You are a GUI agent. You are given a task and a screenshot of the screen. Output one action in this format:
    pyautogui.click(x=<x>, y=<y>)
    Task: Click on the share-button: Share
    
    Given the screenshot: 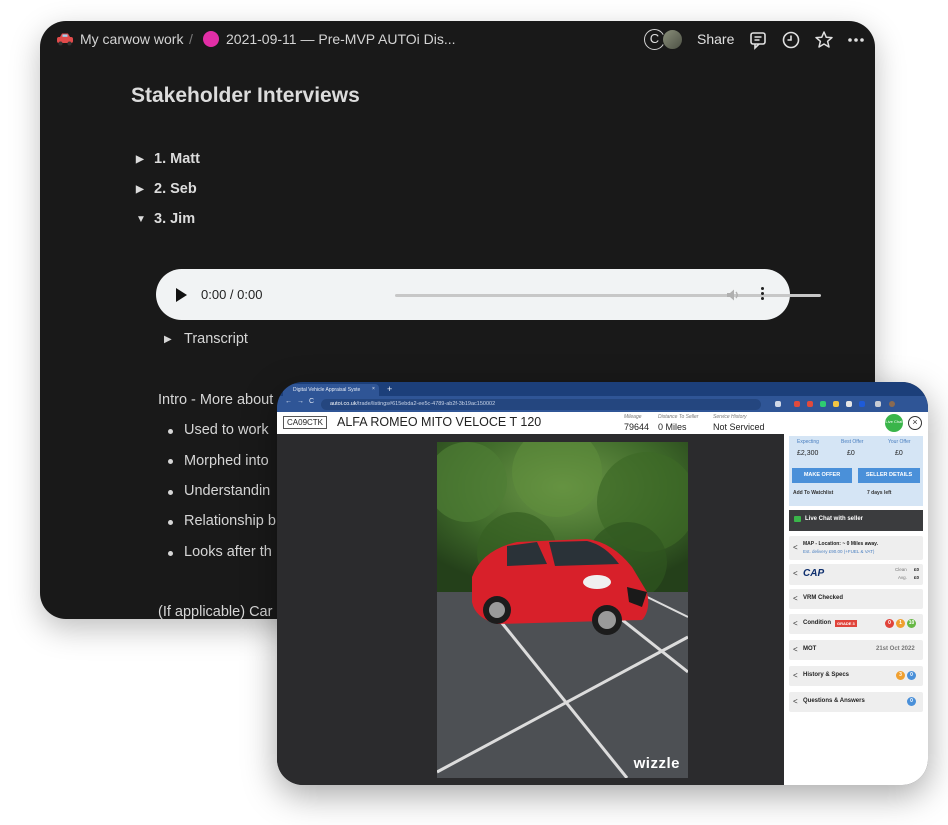 What is the action you would take?
    pyautogui.click(x=715, y=39)
    